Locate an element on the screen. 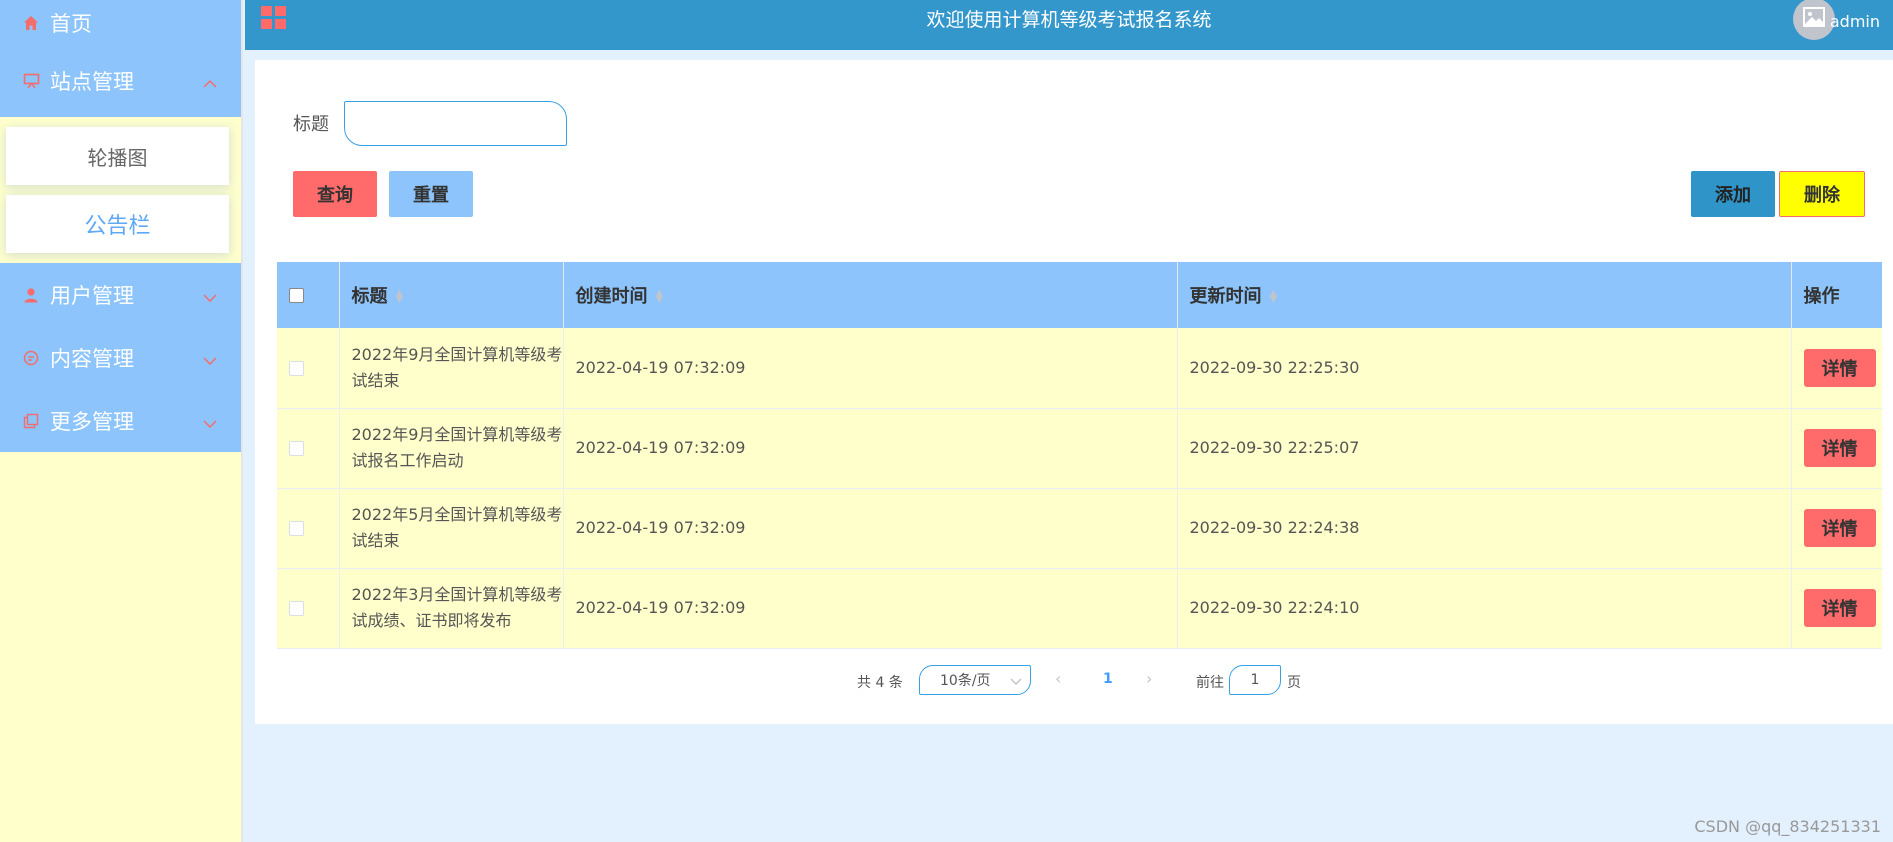  goto-label: 前往 is located at coordinates (1210, 683).